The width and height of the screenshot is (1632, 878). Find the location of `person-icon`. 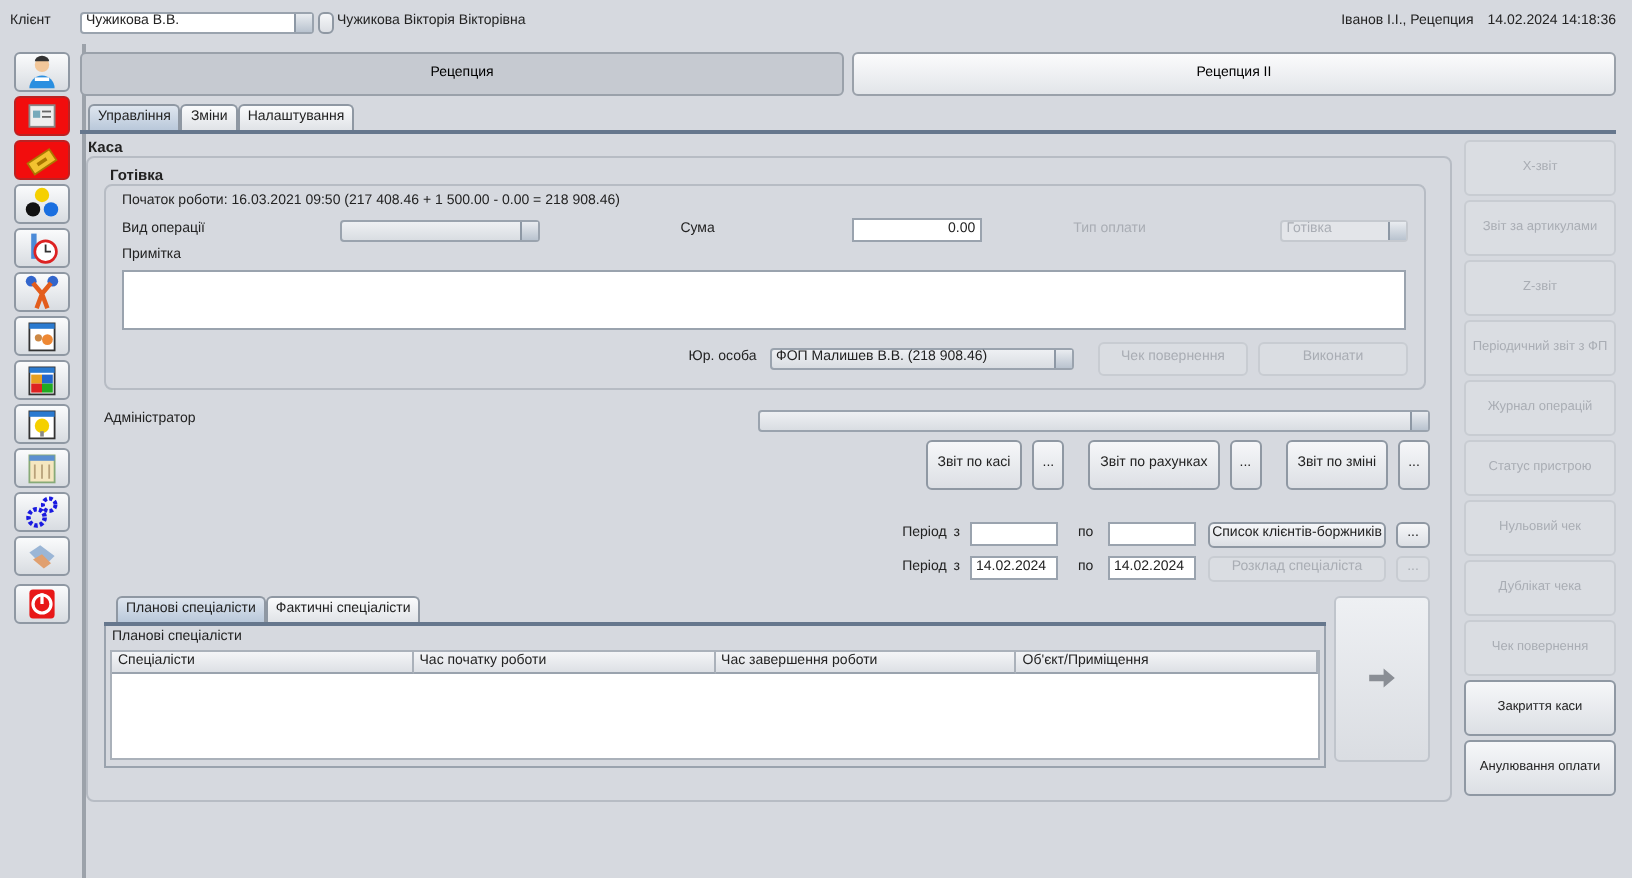

person-icon is located at coordinates (41, 72).